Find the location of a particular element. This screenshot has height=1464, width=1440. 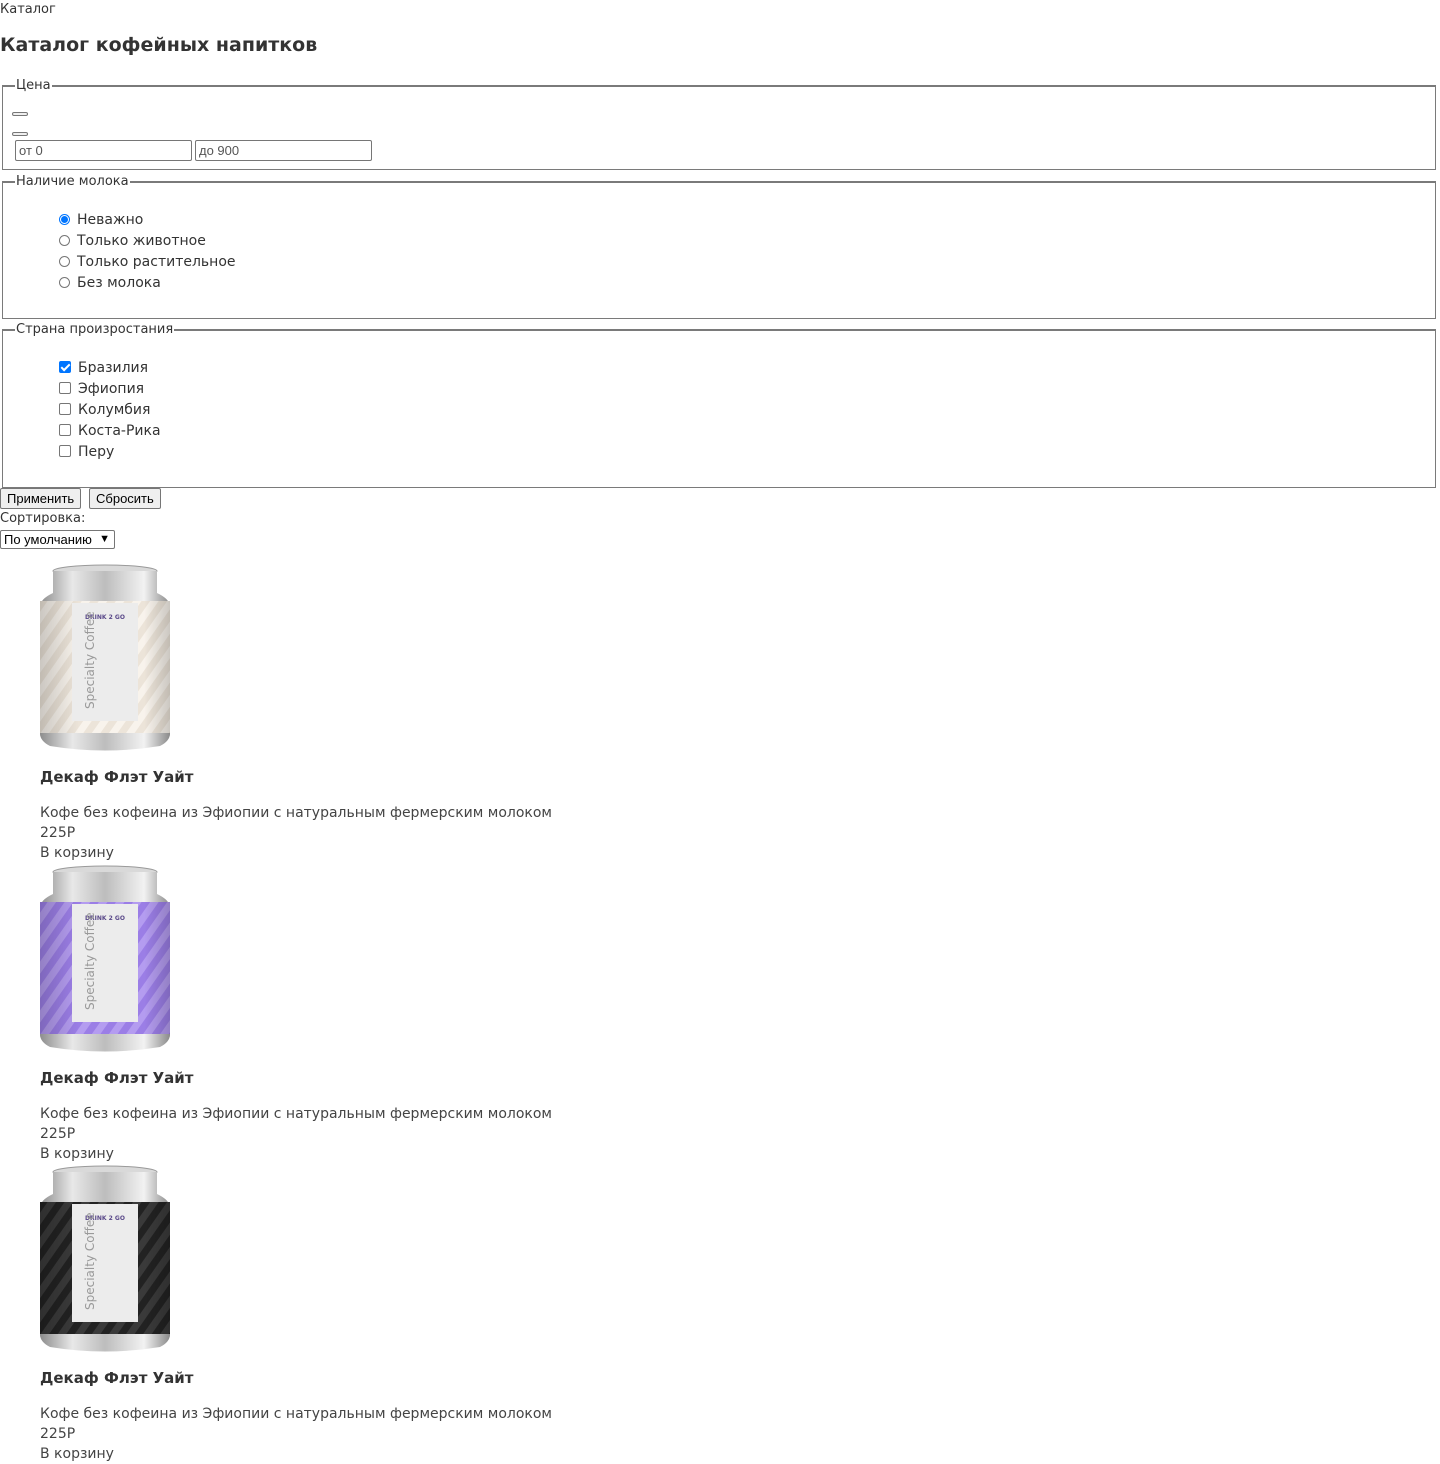

milk-option-label: Неважно is located at coordinates (110, 220).